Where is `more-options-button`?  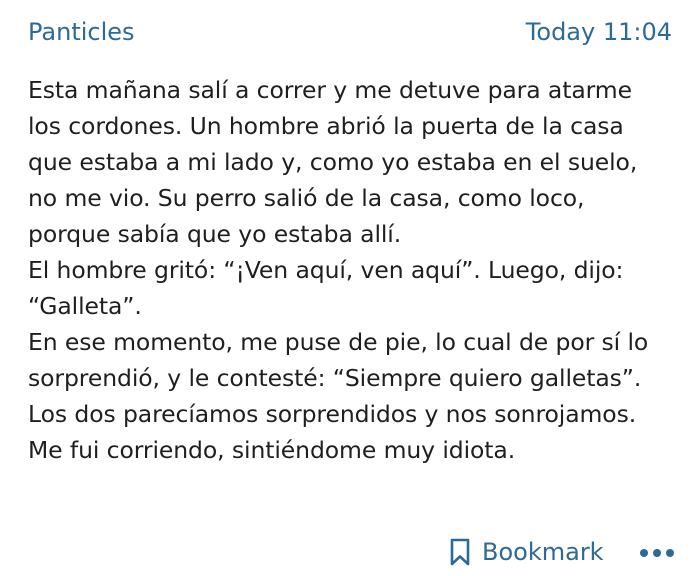
more-options-button is located at coordinates (657, 552).